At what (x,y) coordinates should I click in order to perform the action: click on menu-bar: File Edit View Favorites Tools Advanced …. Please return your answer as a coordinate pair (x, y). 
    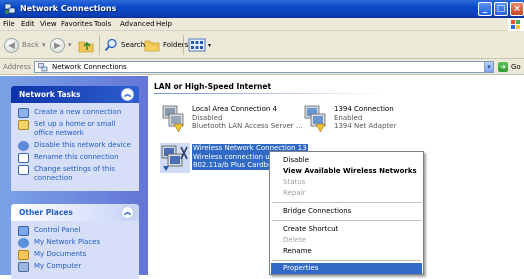
    Looking at the image, I should click on (262, 24).